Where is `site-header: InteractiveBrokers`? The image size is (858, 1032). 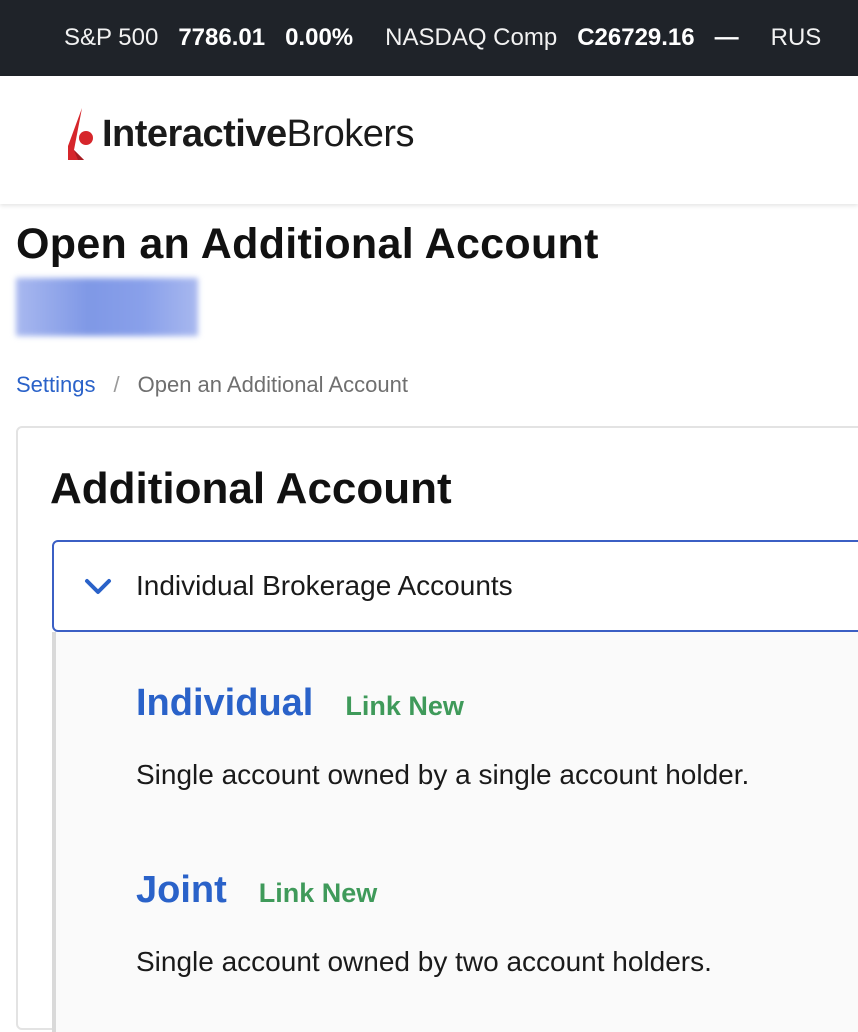
site-header: InteractiveBrokers is located at coordinates (429, 140).